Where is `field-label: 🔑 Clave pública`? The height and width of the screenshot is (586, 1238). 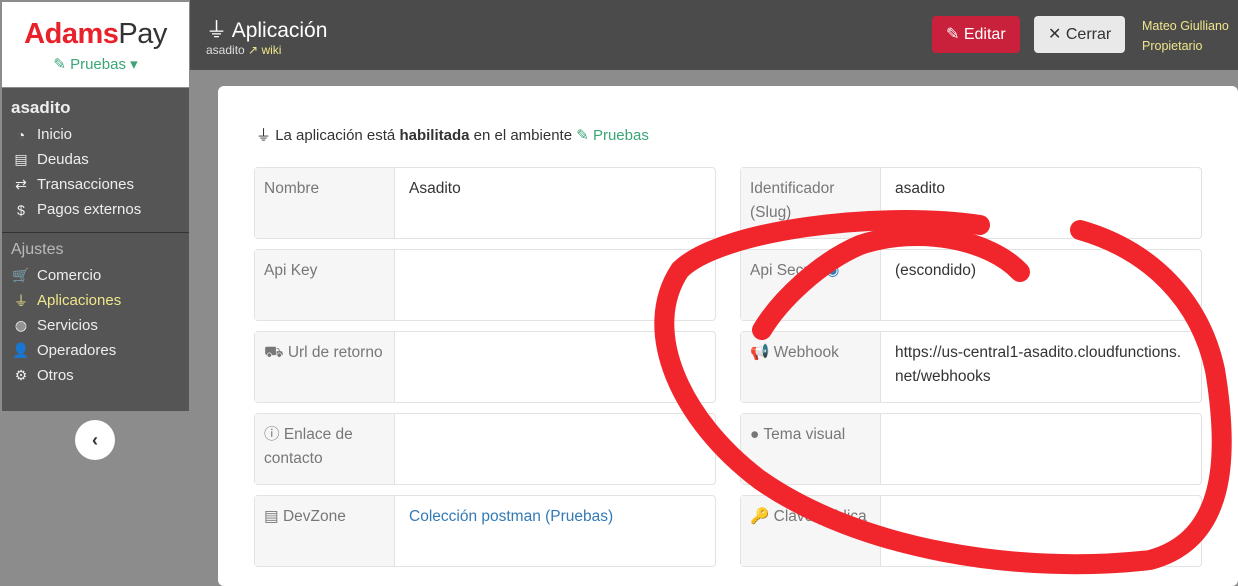
field-label: 🔑 Clave pública is located at coordinates (811, 531).